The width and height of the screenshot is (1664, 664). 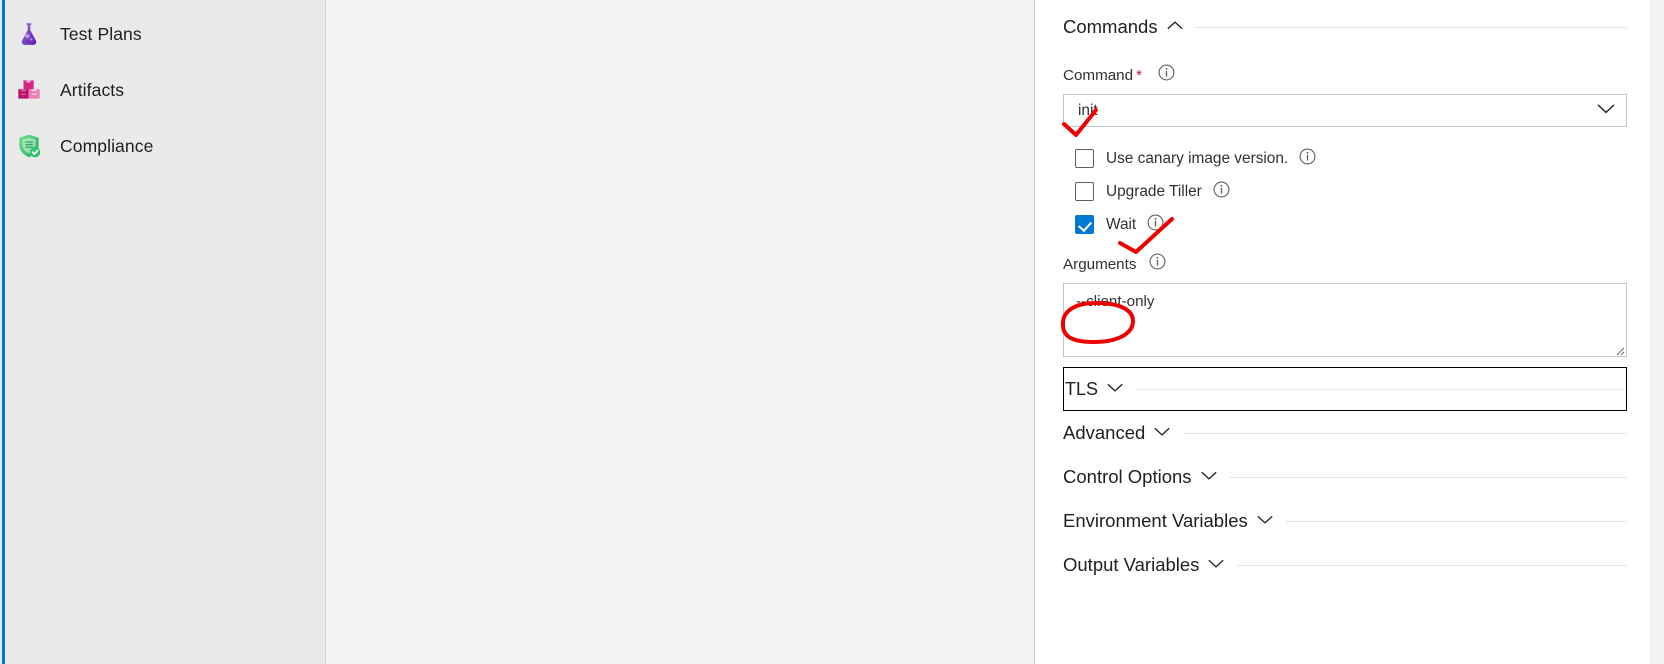 I want to click on sidebar-item-test-plans: Test Plans, so click(x=162, y=34).